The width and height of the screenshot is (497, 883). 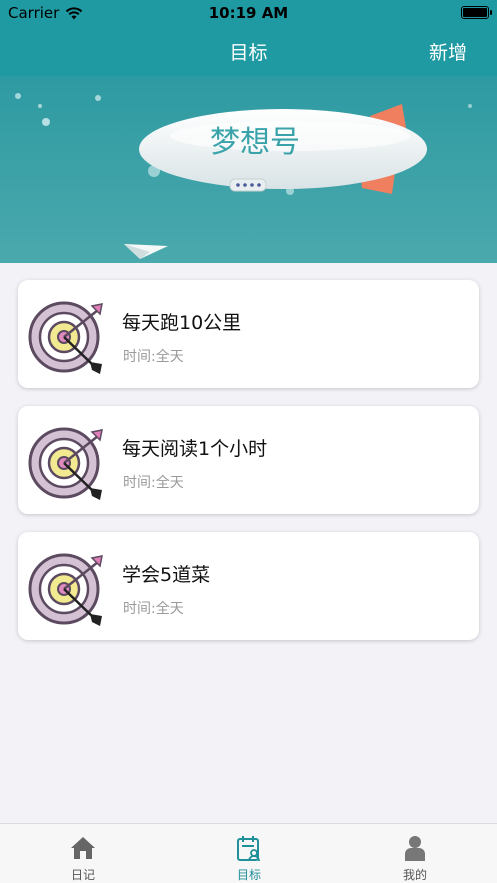 What do you see at coordinates (195, 449) in the screenshot?
I see `goal-title: 每天阅读1个小时` at bounding box center [195, 449].